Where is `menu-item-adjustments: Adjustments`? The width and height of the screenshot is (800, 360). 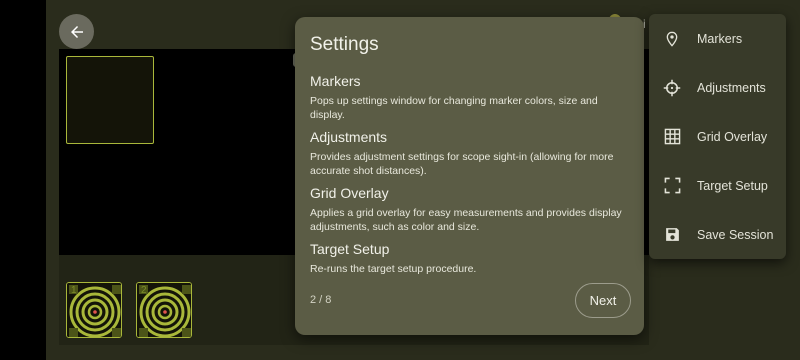 menu-item-adjustments: Adjustments is located at coordinates (717, 87).